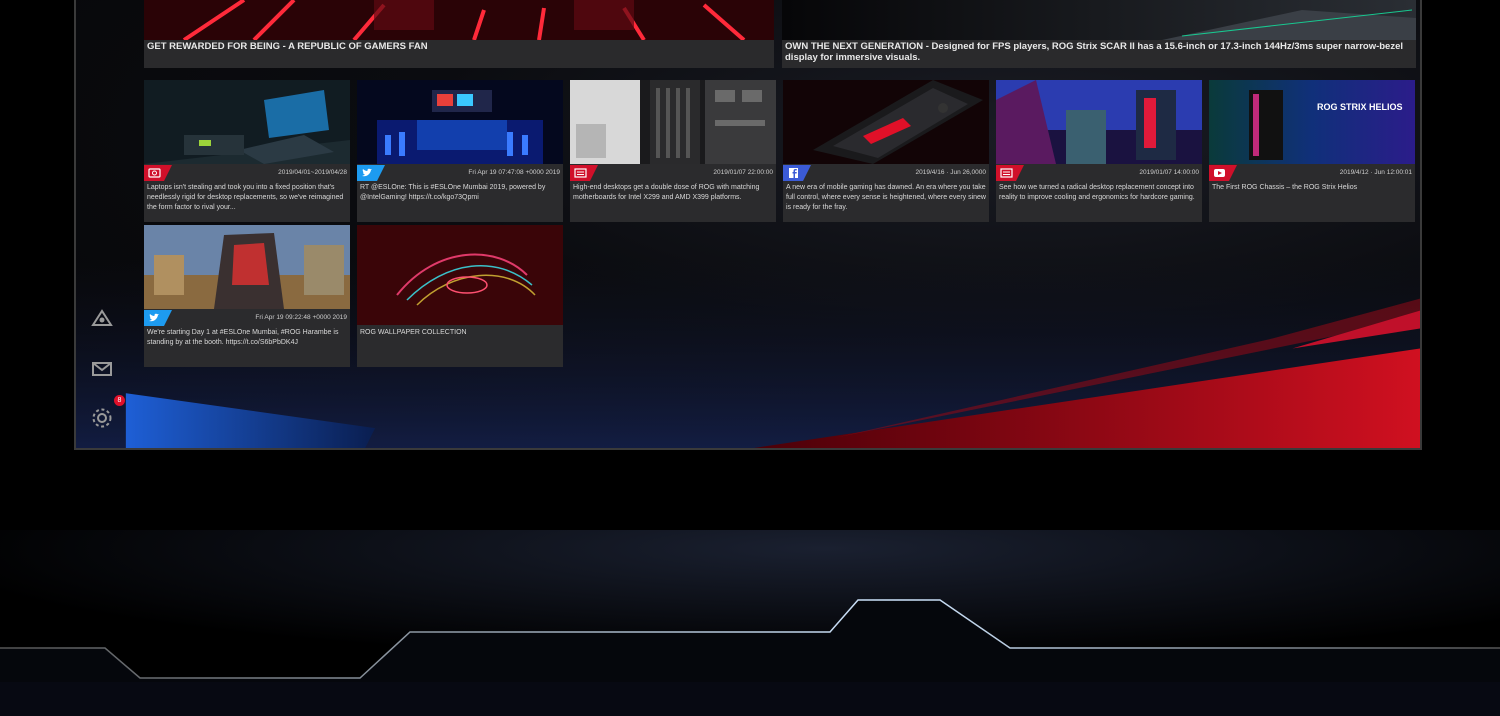 This screenshot has height=716, width=1500. I want to click on feed-card: ROG WALLPAPER COLLECTION, so click(460, 296).